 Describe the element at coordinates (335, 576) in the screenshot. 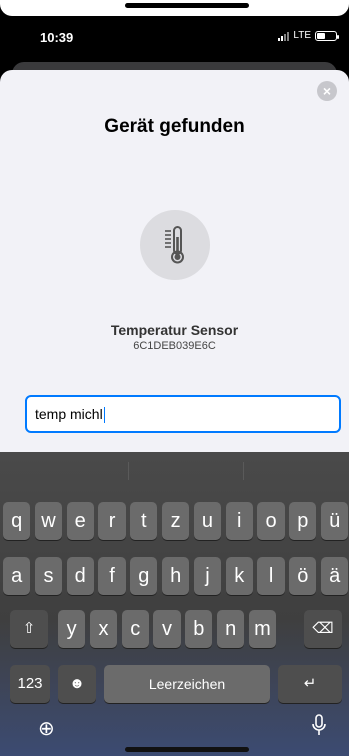

I see `key-ä: ä` at that location.